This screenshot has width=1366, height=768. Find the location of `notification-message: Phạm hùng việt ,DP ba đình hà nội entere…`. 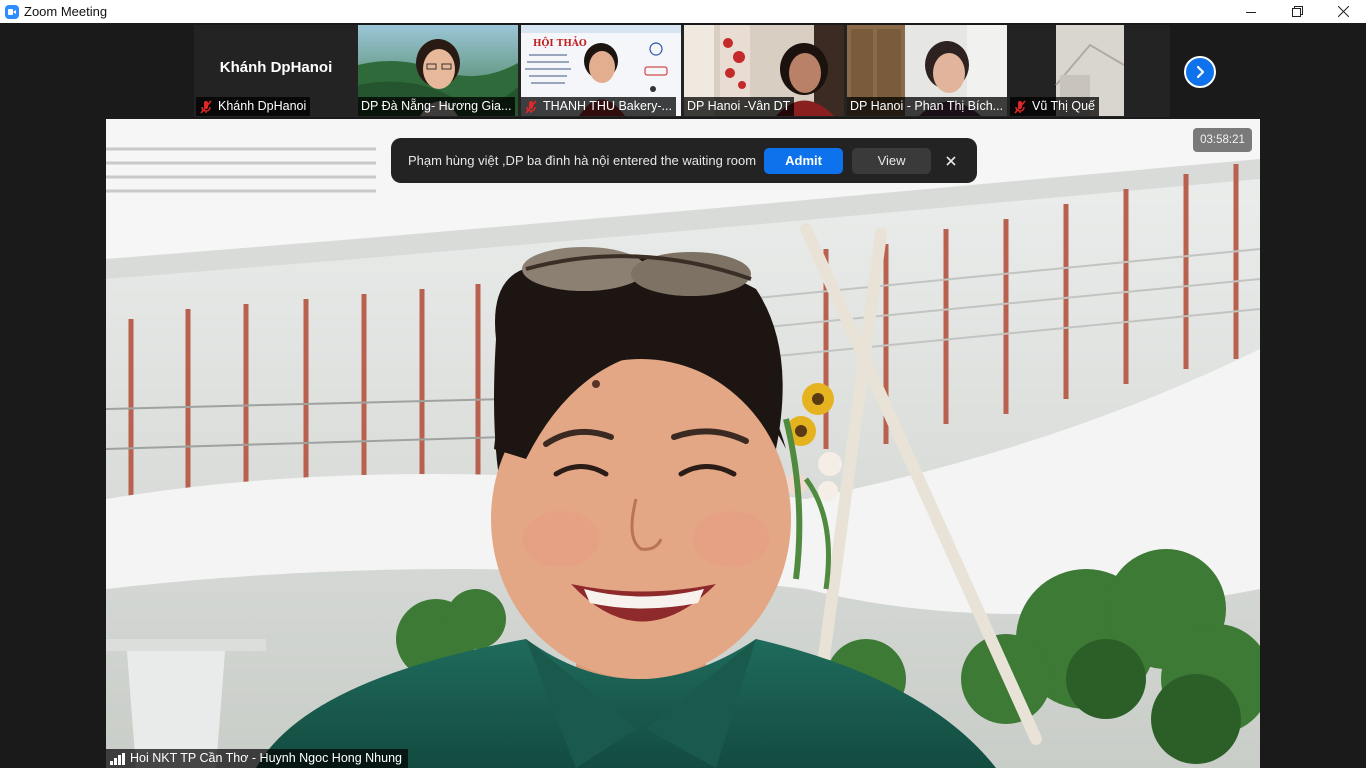

notification-message: Phạm hùng việt ,DP ba đình hà nội entere… is located at coordinates (582, 160).